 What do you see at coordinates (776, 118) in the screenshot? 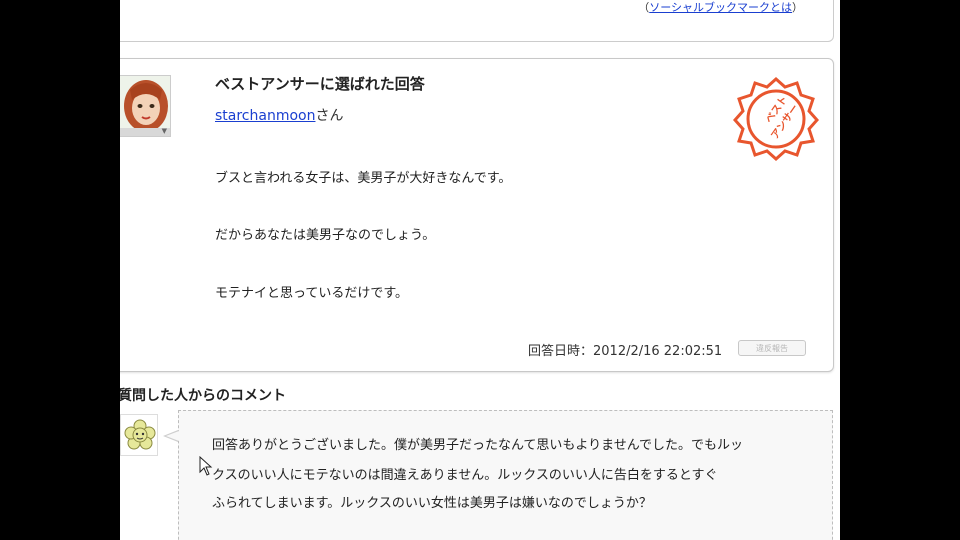
I see `best-answer-stamp-icon: ベスト アンサー` at bounding box center [776, 118].